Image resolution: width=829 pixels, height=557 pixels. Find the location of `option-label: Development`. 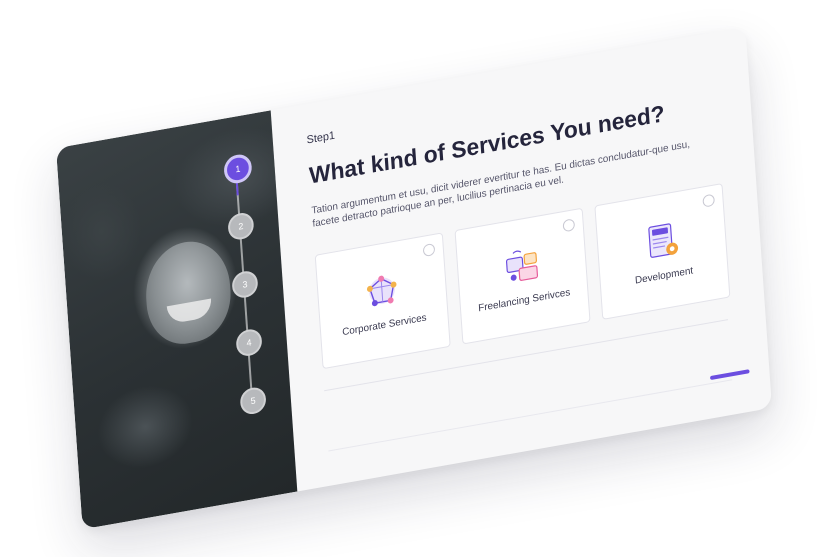

option-label: Development is located at coordinates (664, 275).